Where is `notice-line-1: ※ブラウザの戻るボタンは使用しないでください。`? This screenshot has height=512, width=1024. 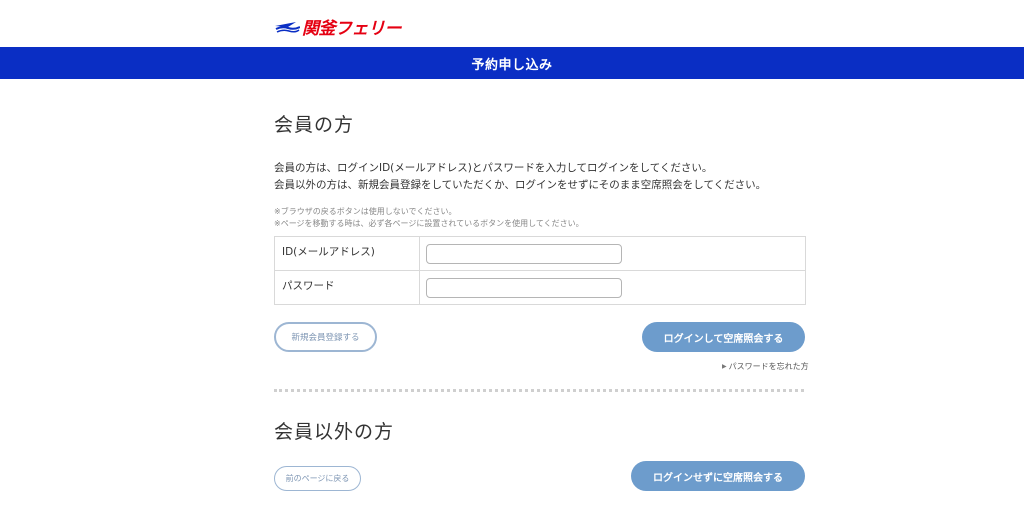
notice-line-1: ※ブラウザの戻るボタンは使用しないでください。 is located at coordinates (365, 211).